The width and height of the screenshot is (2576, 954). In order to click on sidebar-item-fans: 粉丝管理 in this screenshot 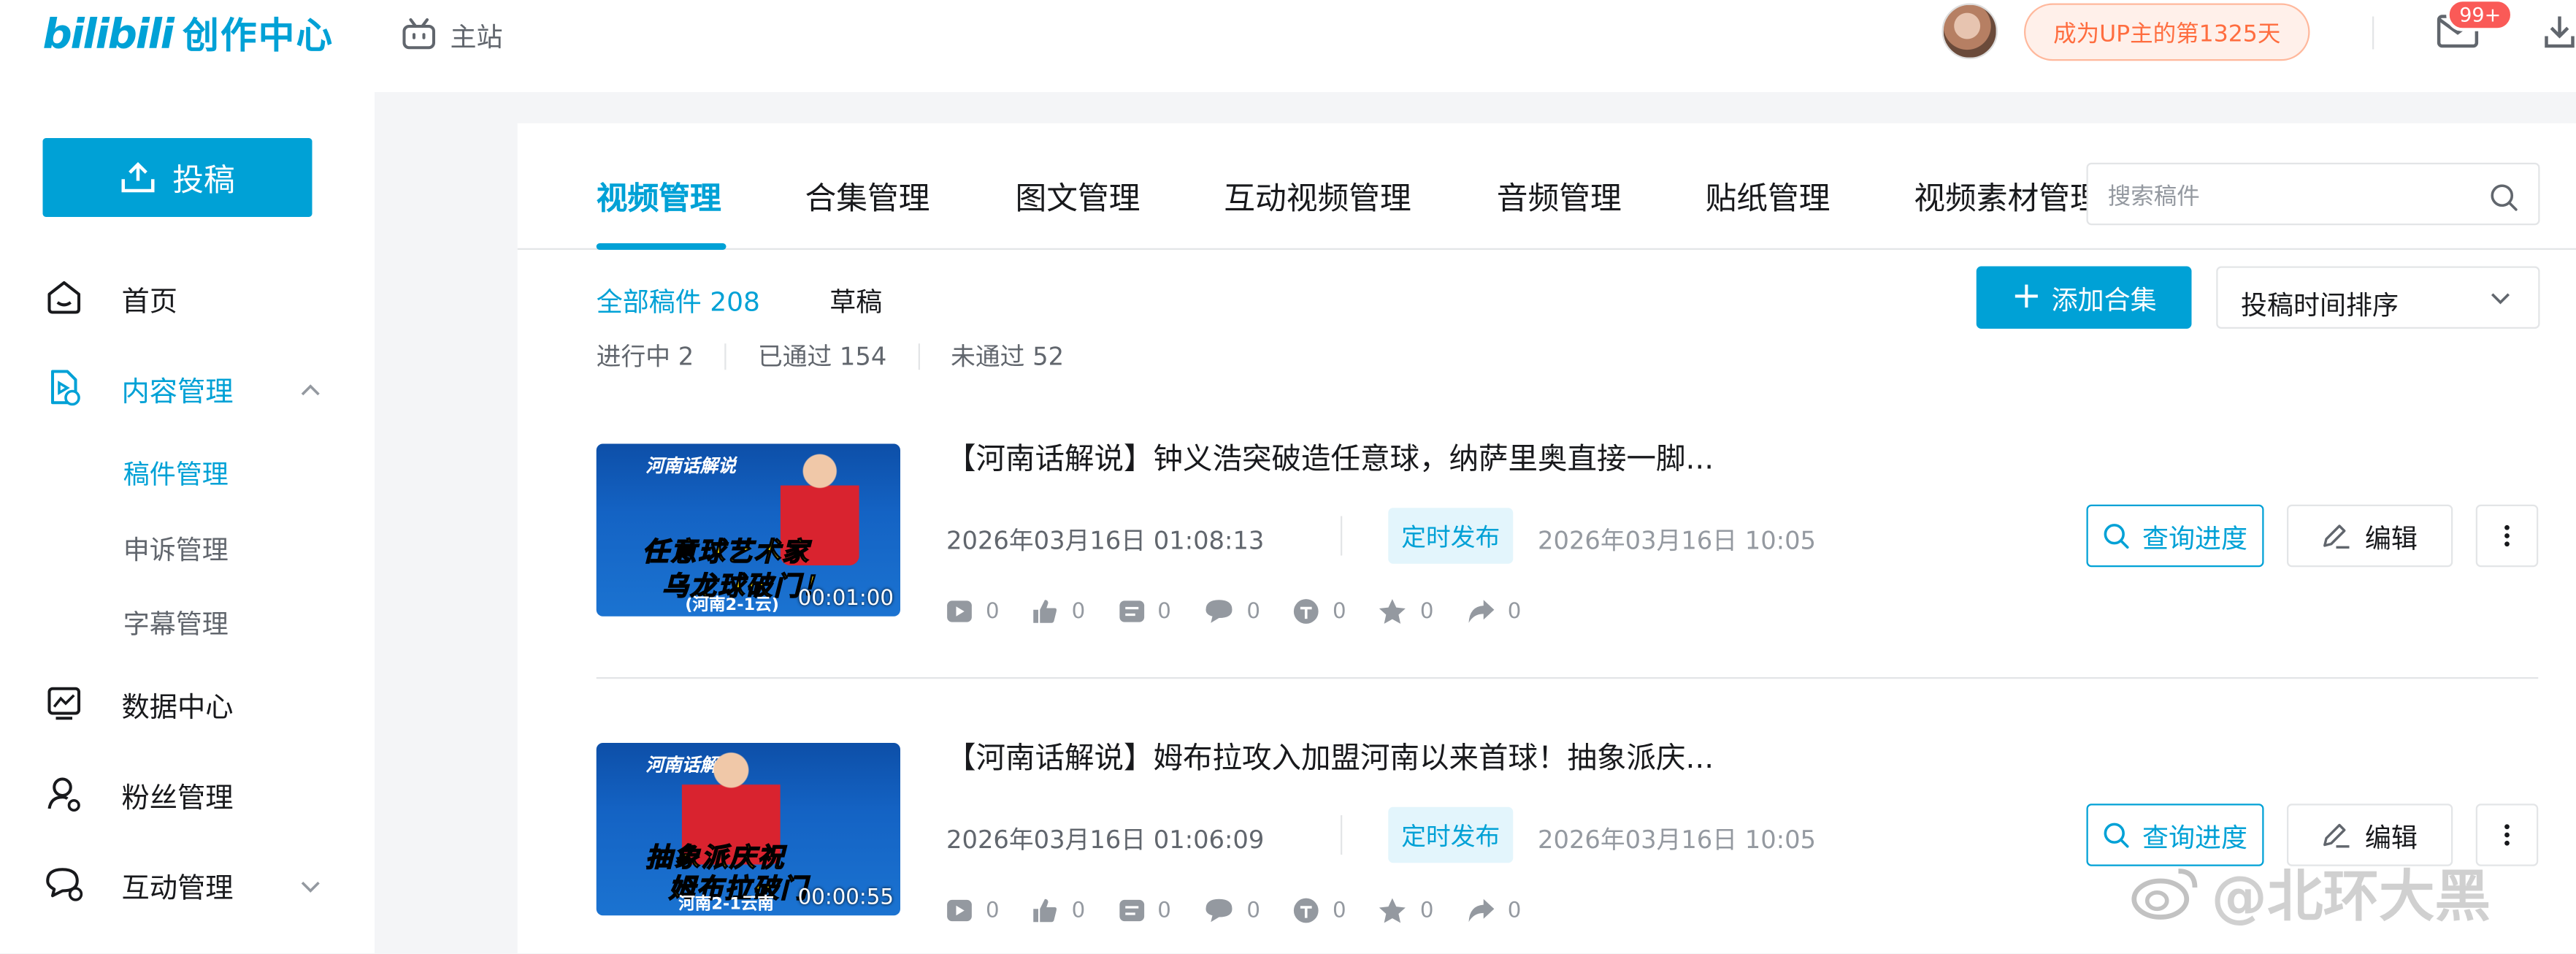, I will do `click(138, 794)`.